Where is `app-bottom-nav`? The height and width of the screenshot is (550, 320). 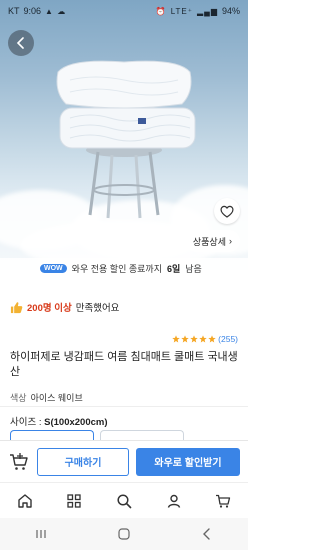
app-bottom-nav is located at coordinates (124, 500).